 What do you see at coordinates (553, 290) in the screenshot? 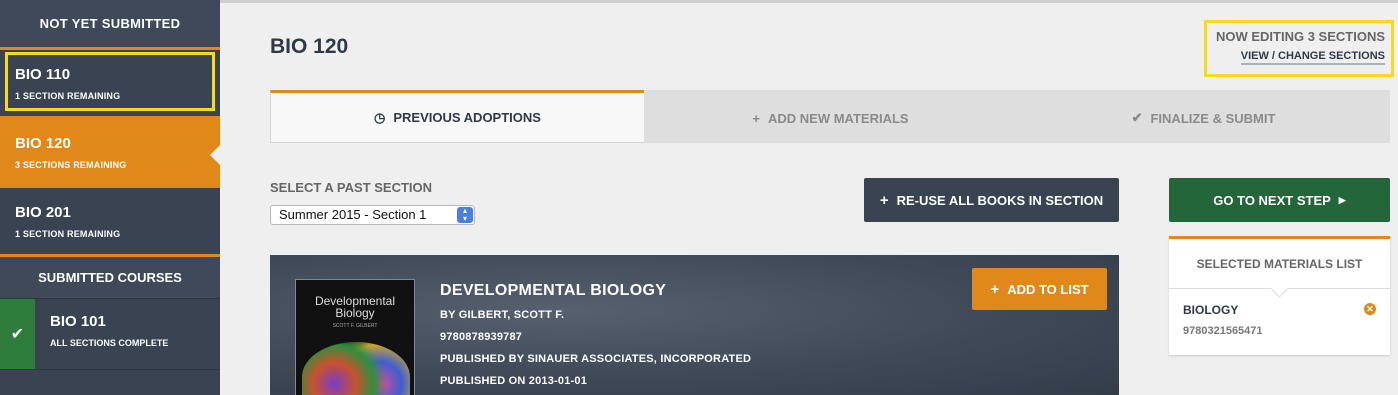
I see `book-title: DEVELOPMENTAL BIOLOGY` at bounding box center [553, 290].